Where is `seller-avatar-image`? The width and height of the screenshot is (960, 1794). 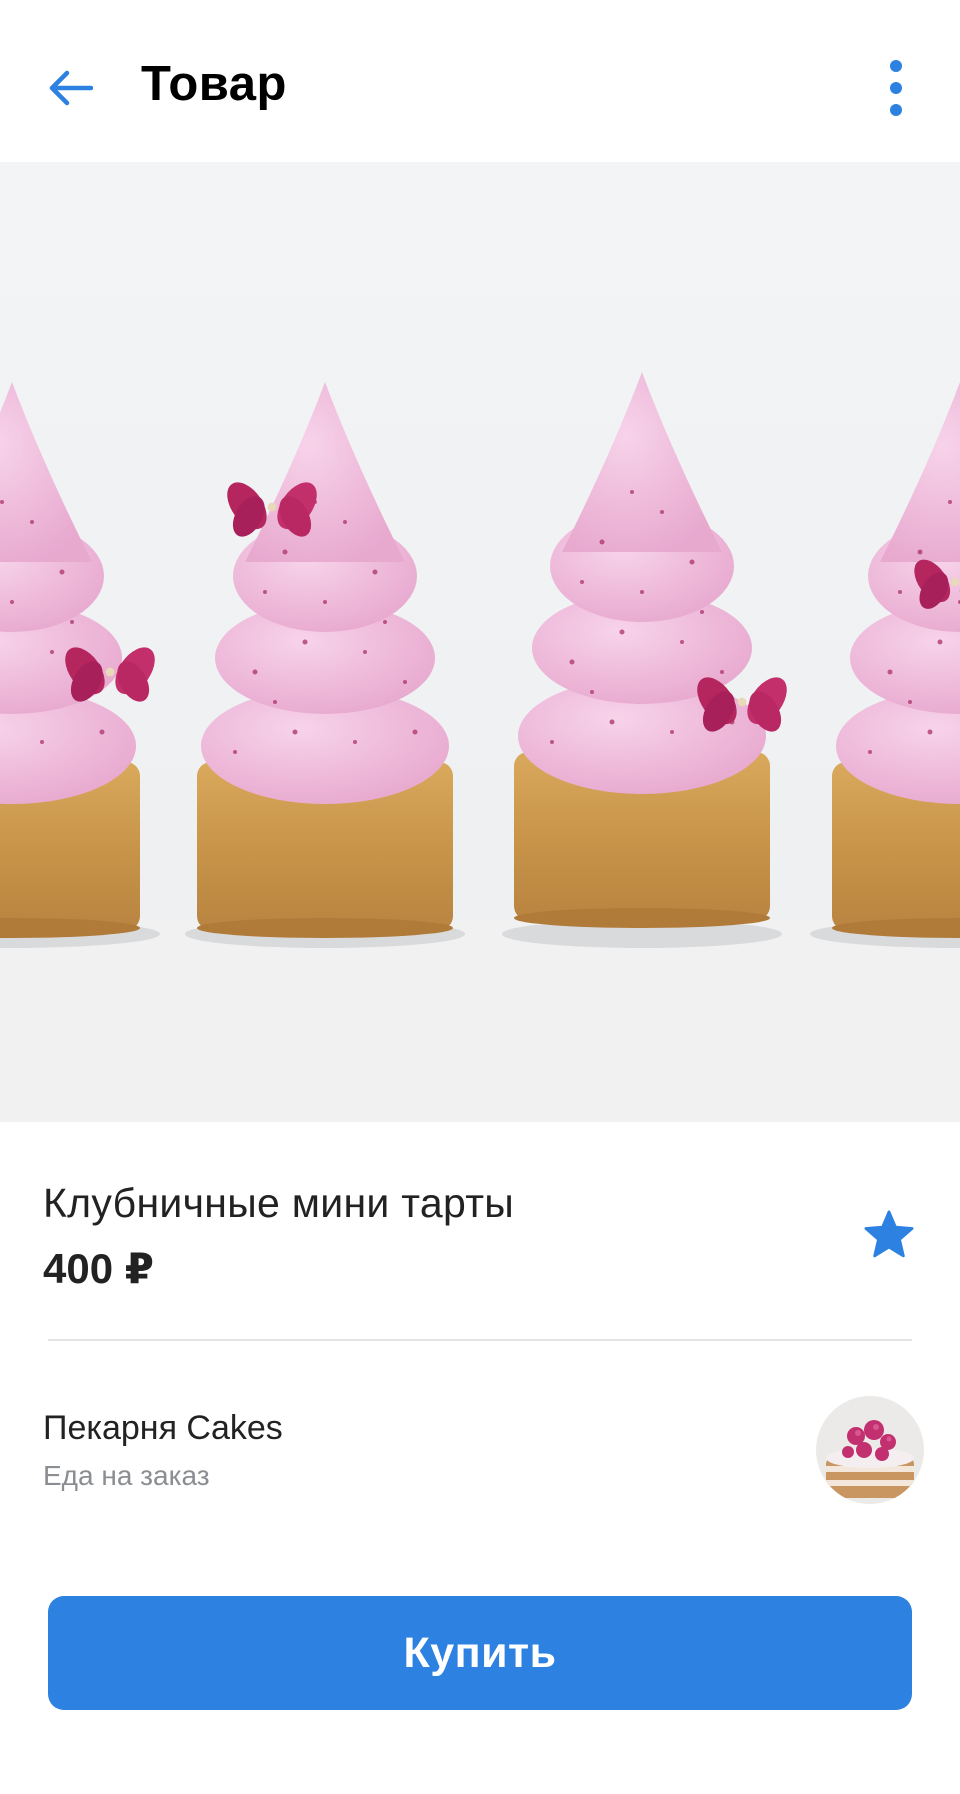
seller-avatar-image is located at coordinates (870, 1450).